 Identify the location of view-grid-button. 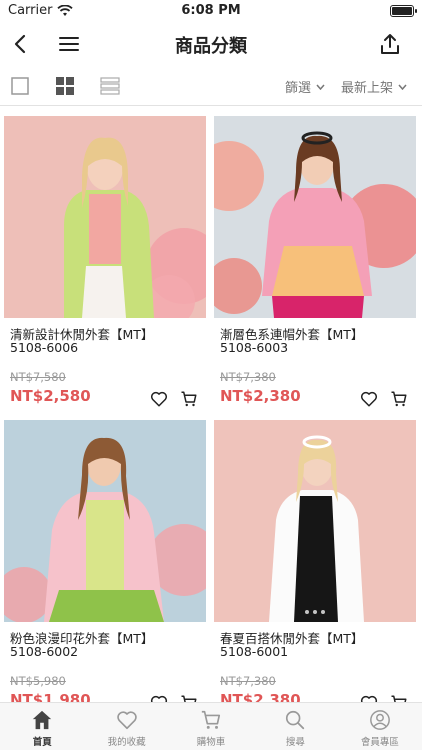
(65, 86).